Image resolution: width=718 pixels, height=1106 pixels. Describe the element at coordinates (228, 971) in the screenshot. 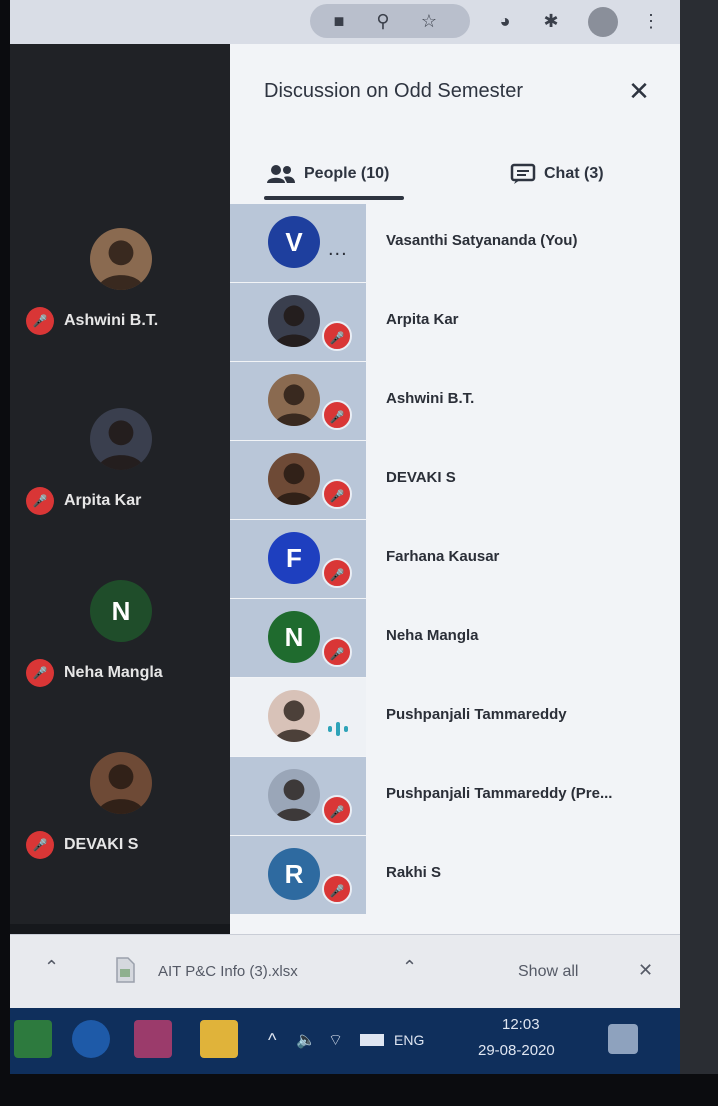

I see `download-file-name: AIT P&C Info (3).xlsx` at that location.